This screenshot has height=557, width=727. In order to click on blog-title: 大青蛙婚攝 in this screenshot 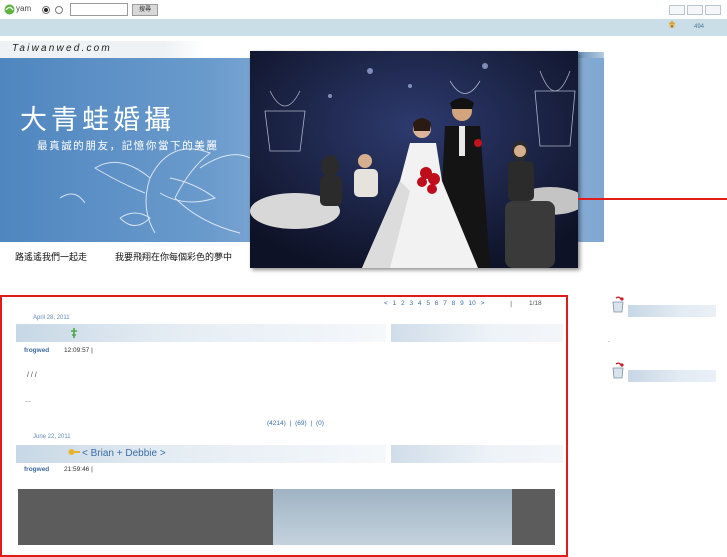, I will do `click(97, 117)`.